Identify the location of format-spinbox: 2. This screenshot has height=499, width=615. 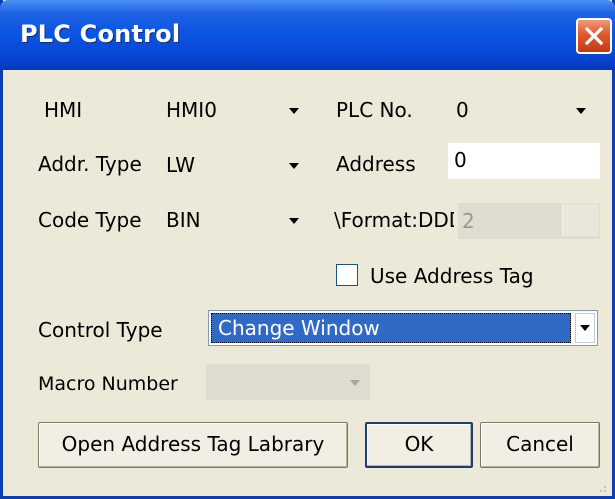
(529, 221).